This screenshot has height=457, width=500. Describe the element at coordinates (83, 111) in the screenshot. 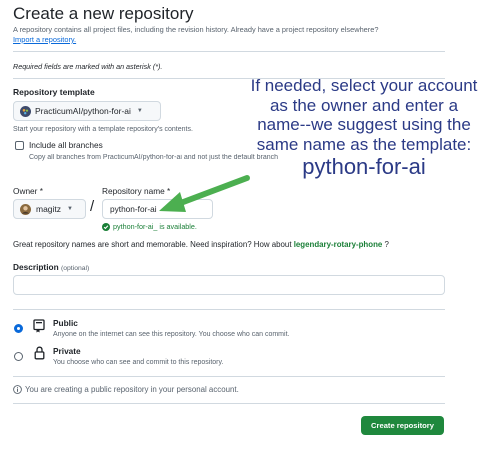

I see `template-selected-value: PracticumAI/python-for-ai` at that location.